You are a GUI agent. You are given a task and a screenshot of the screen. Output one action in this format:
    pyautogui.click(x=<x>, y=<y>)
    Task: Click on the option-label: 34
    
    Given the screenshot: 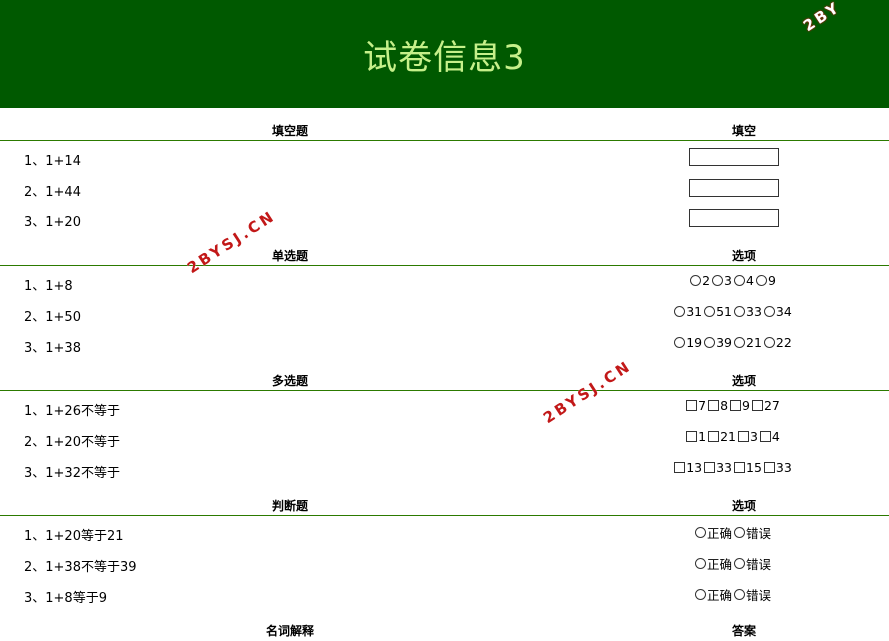 What is the action you would take?
    pyautogui.click(x=783, y=311)
    